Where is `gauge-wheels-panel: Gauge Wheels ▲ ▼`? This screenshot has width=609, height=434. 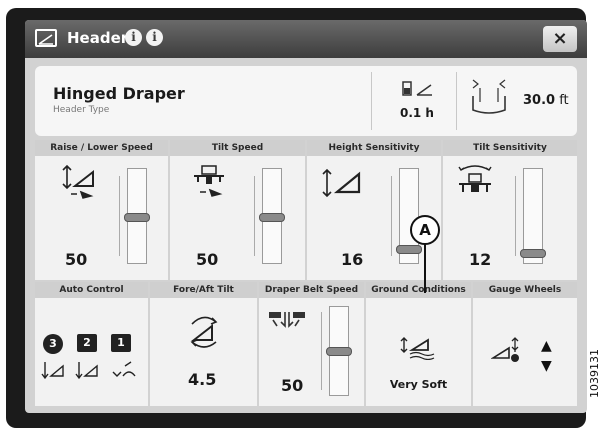
gauge-wheels-panel: Gauge Wheels ▲ ▼ is located at coordinates (525, 344).